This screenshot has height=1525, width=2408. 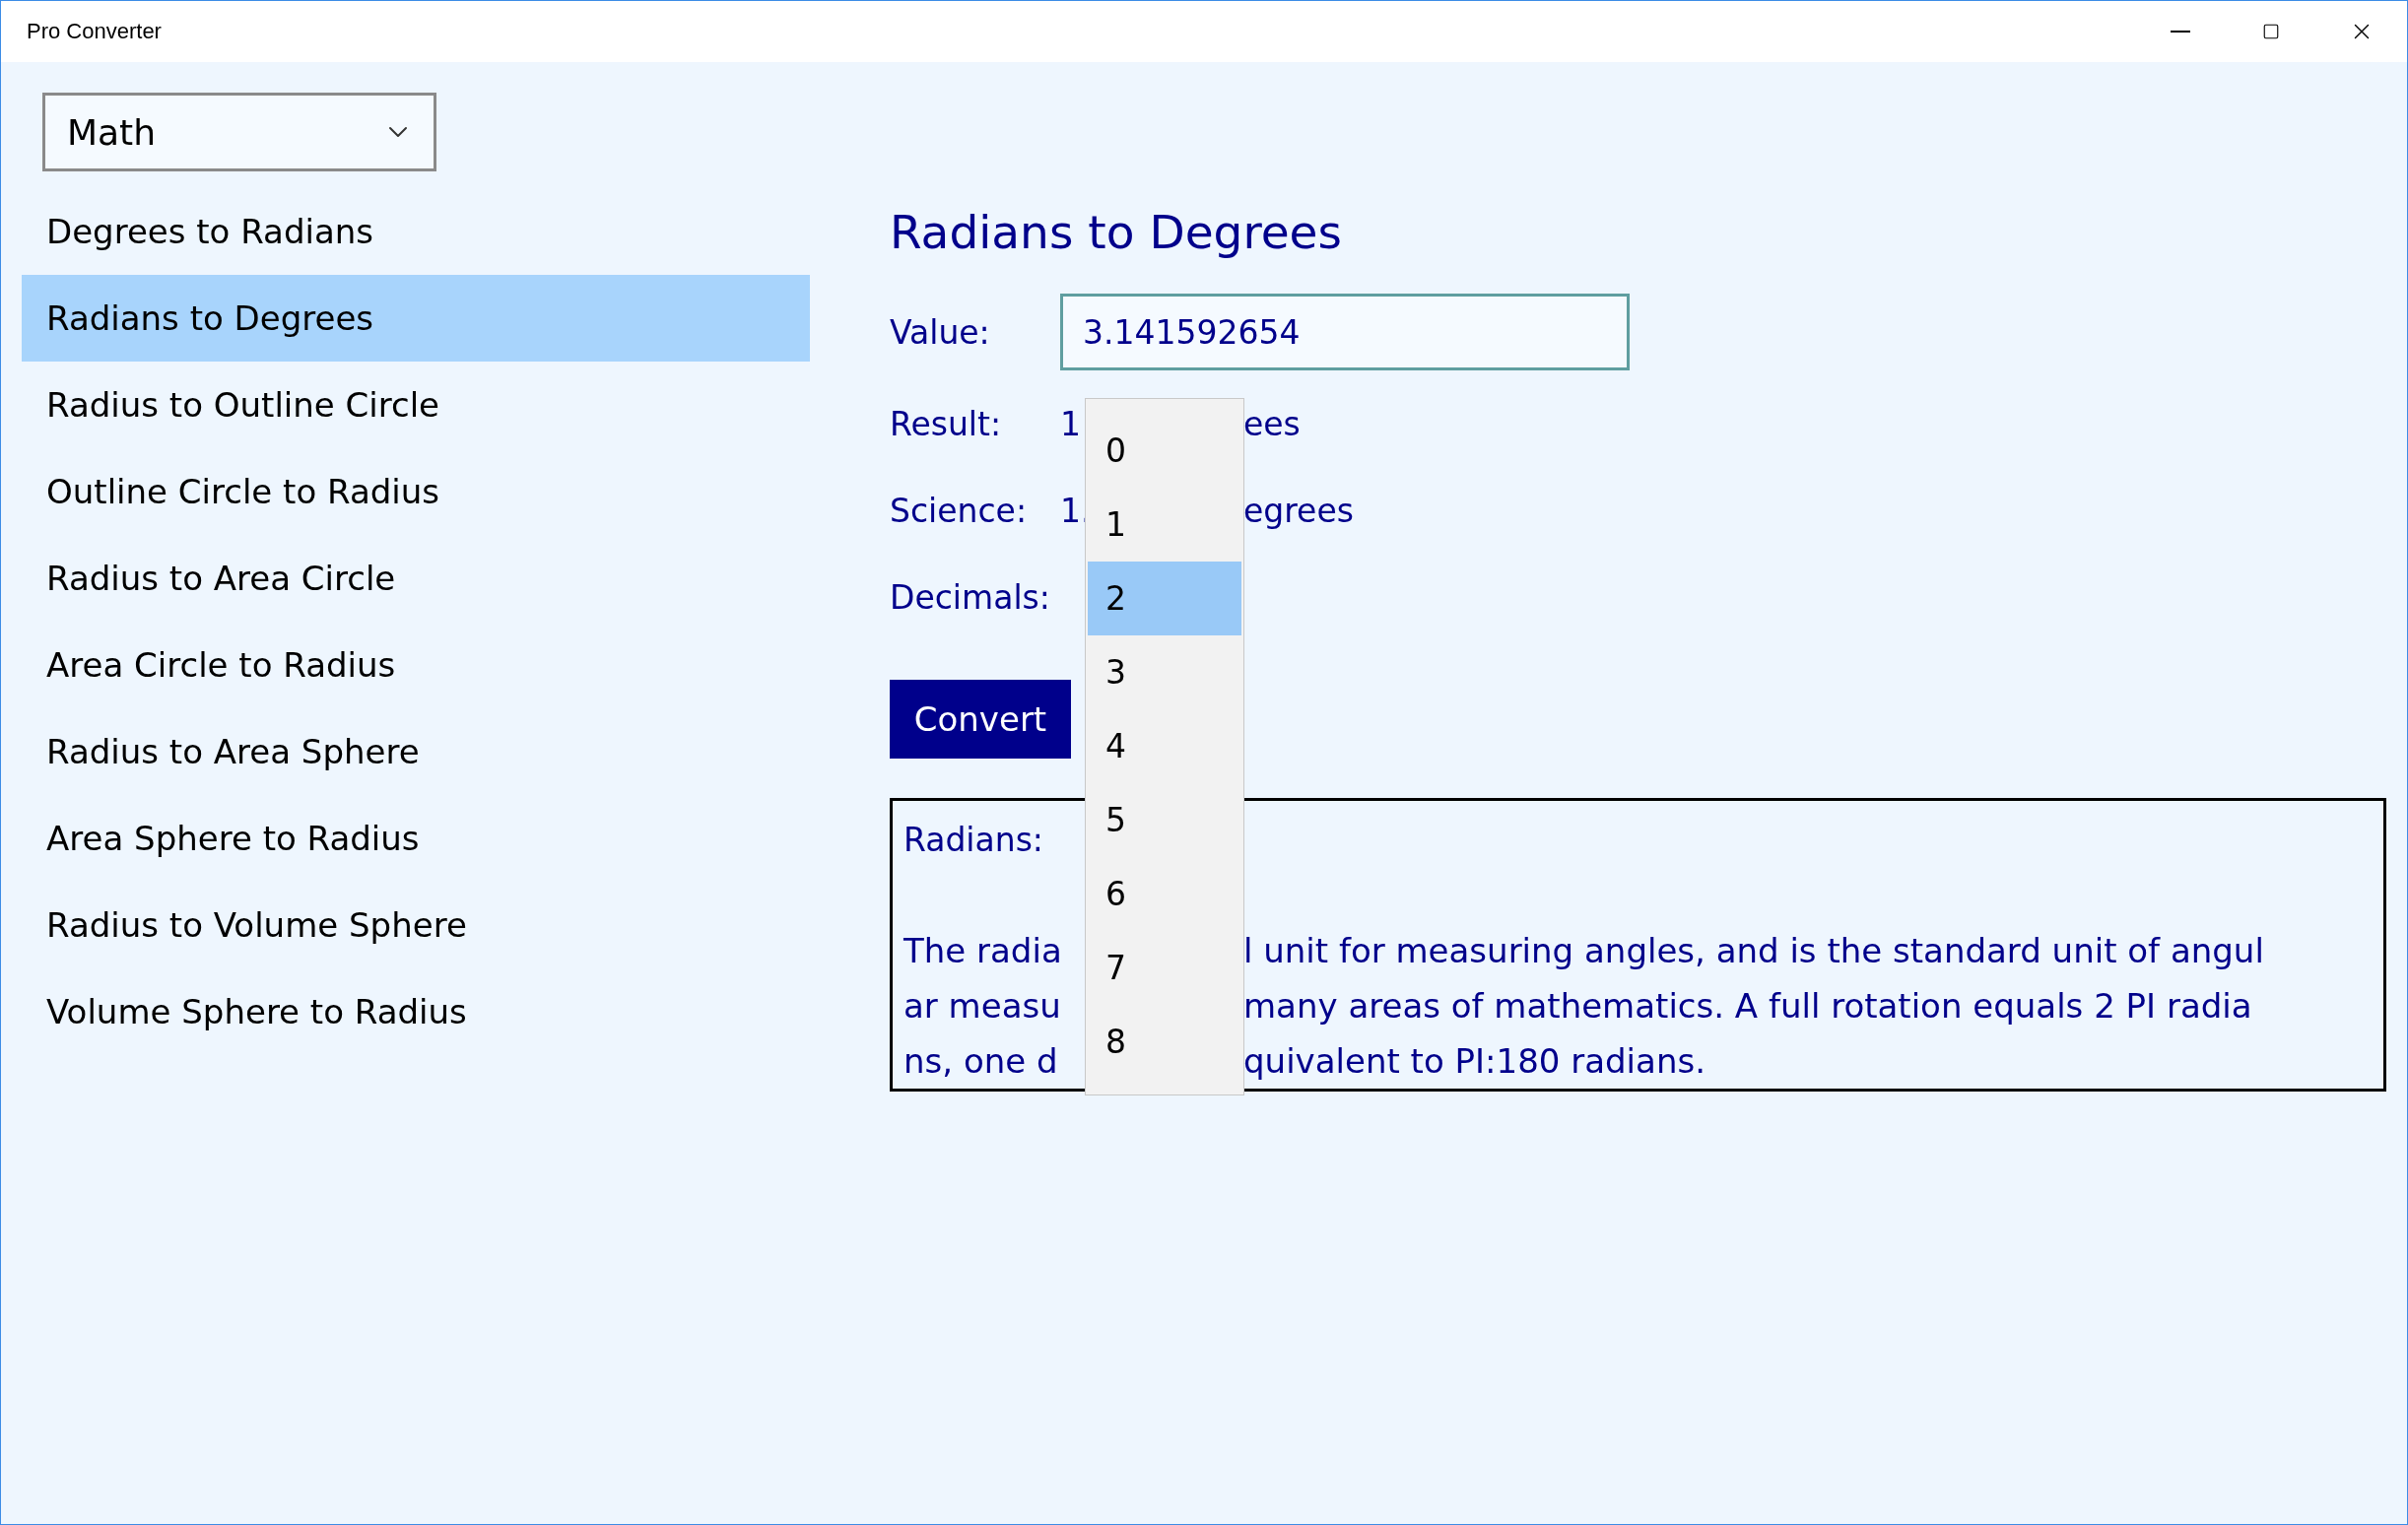 I want to click on result-label: Result:, so click(x=946, y=423).